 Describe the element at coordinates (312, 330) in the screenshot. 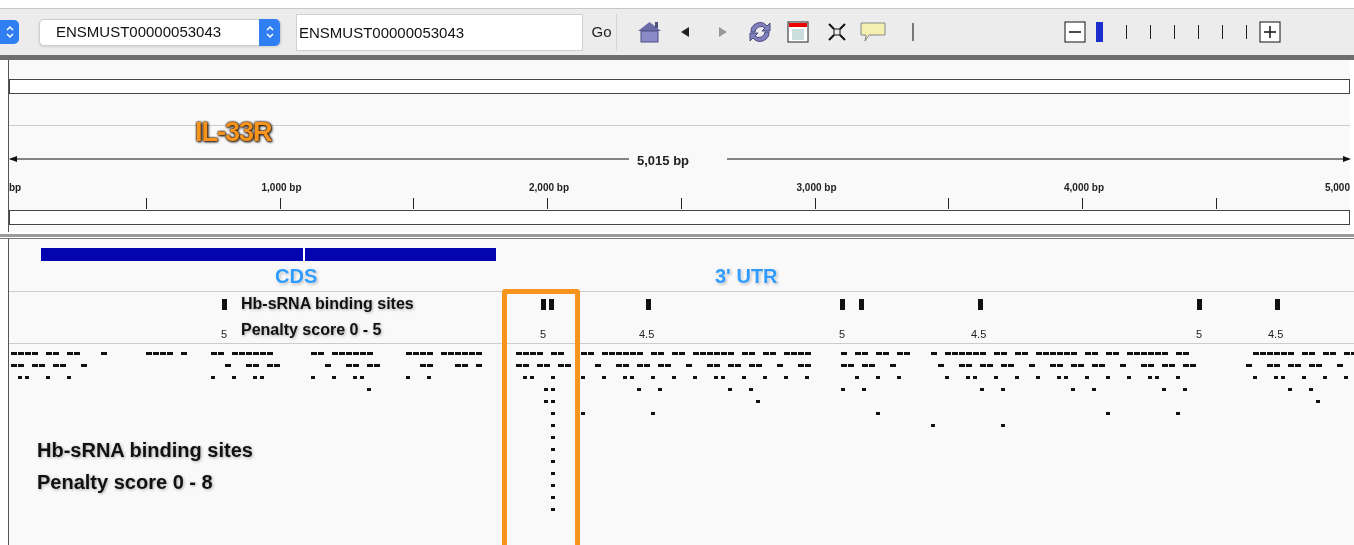

I see `track-label: Penalty score 0 - 5` at that location.